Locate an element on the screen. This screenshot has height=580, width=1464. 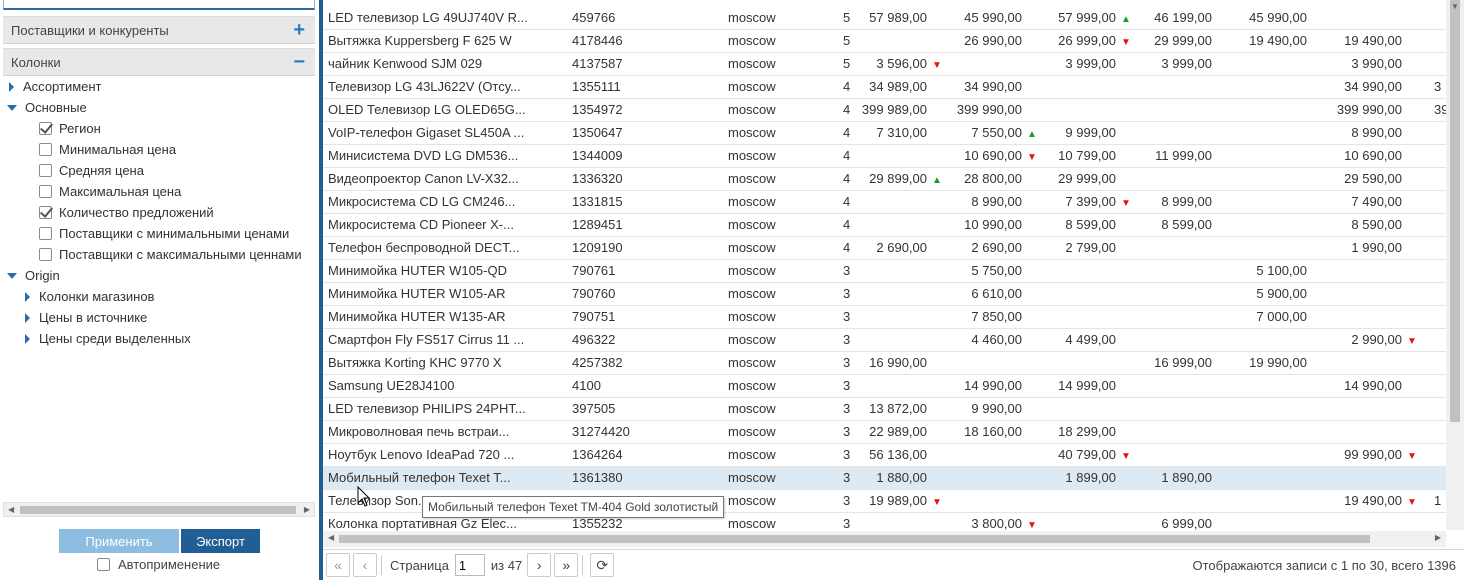
price-cell: 399 990,00▲ is located at coordinates (1370, 110).